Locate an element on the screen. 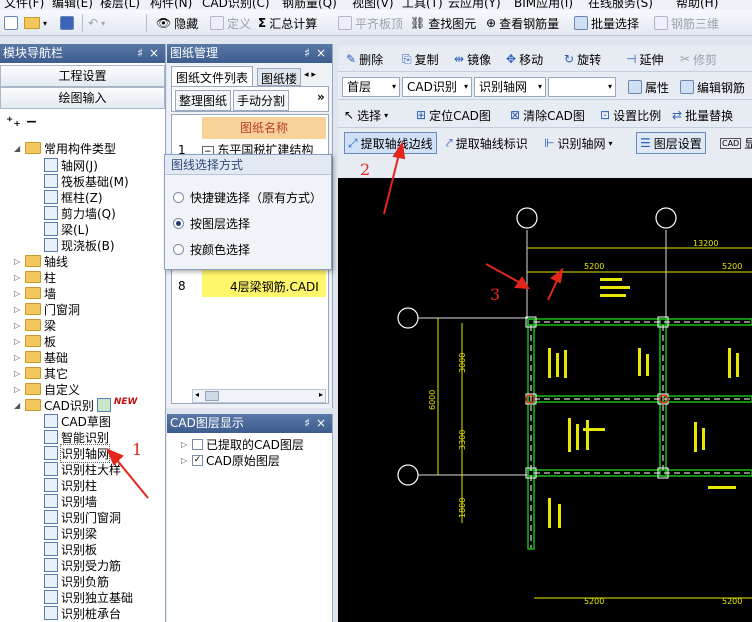  popup-title: 图线选择方式 is located at coordinates (248, 165).